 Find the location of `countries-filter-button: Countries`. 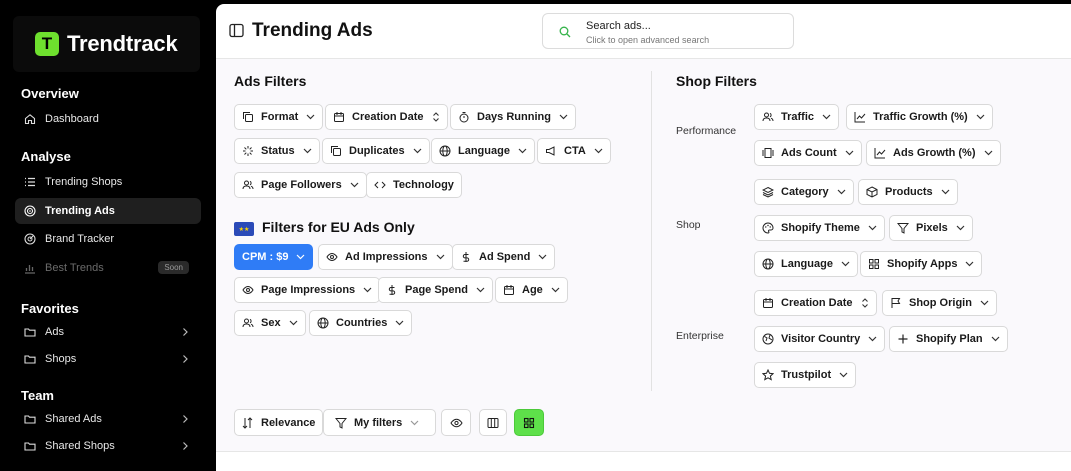

countries-filter-button: Countries is located at coordinates (361, 323).